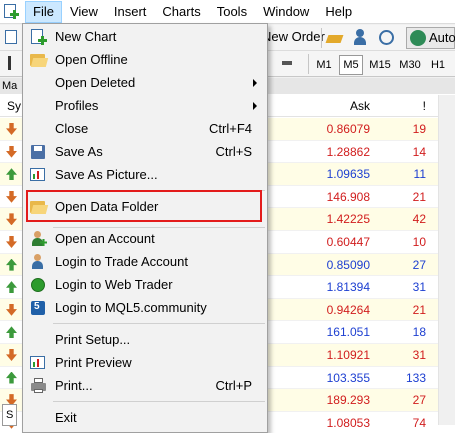 This screenshot has width=455, height=433. What do you see at coordinates (38, 363) in the screenshot?
I see `print-preview-icon` at bounding box center [38, 363].